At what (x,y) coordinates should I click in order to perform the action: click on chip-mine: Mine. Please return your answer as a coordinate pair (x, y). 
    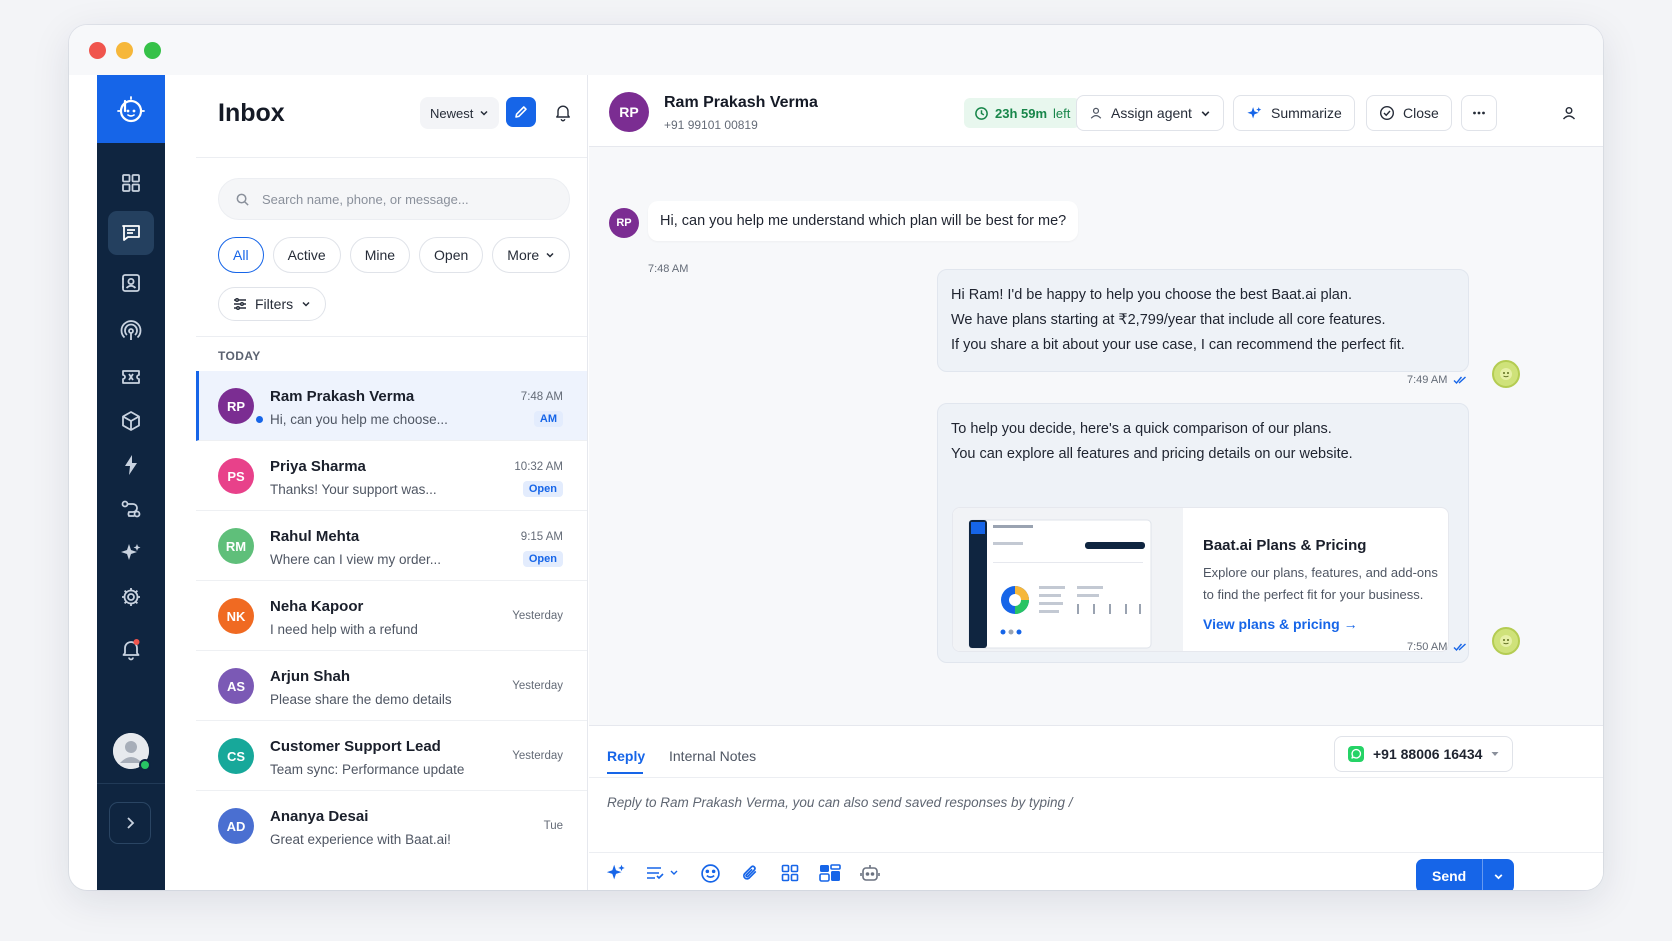
    Looking at the image, I should click on (380, 255).